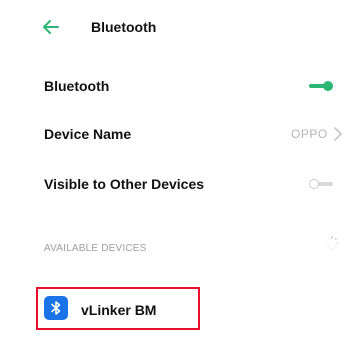 This screenshot has height=352, width=354. I want to click on visibility-label: Visible to Other Devices, so click(124, 184).